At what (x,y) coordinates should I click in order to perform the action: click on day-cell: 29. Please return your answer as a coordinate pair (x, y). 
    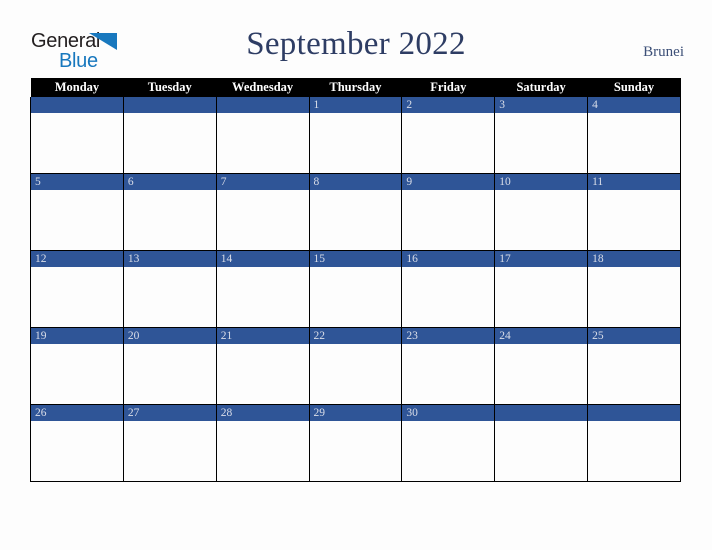
    Looking at the image, I should click on (355, 443).